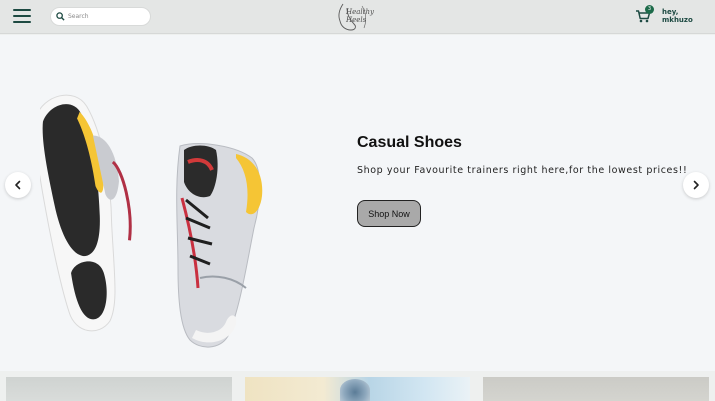 The image size is (715, 401). I want to click on shop-now-button: Shop Now, so click(389, 213).